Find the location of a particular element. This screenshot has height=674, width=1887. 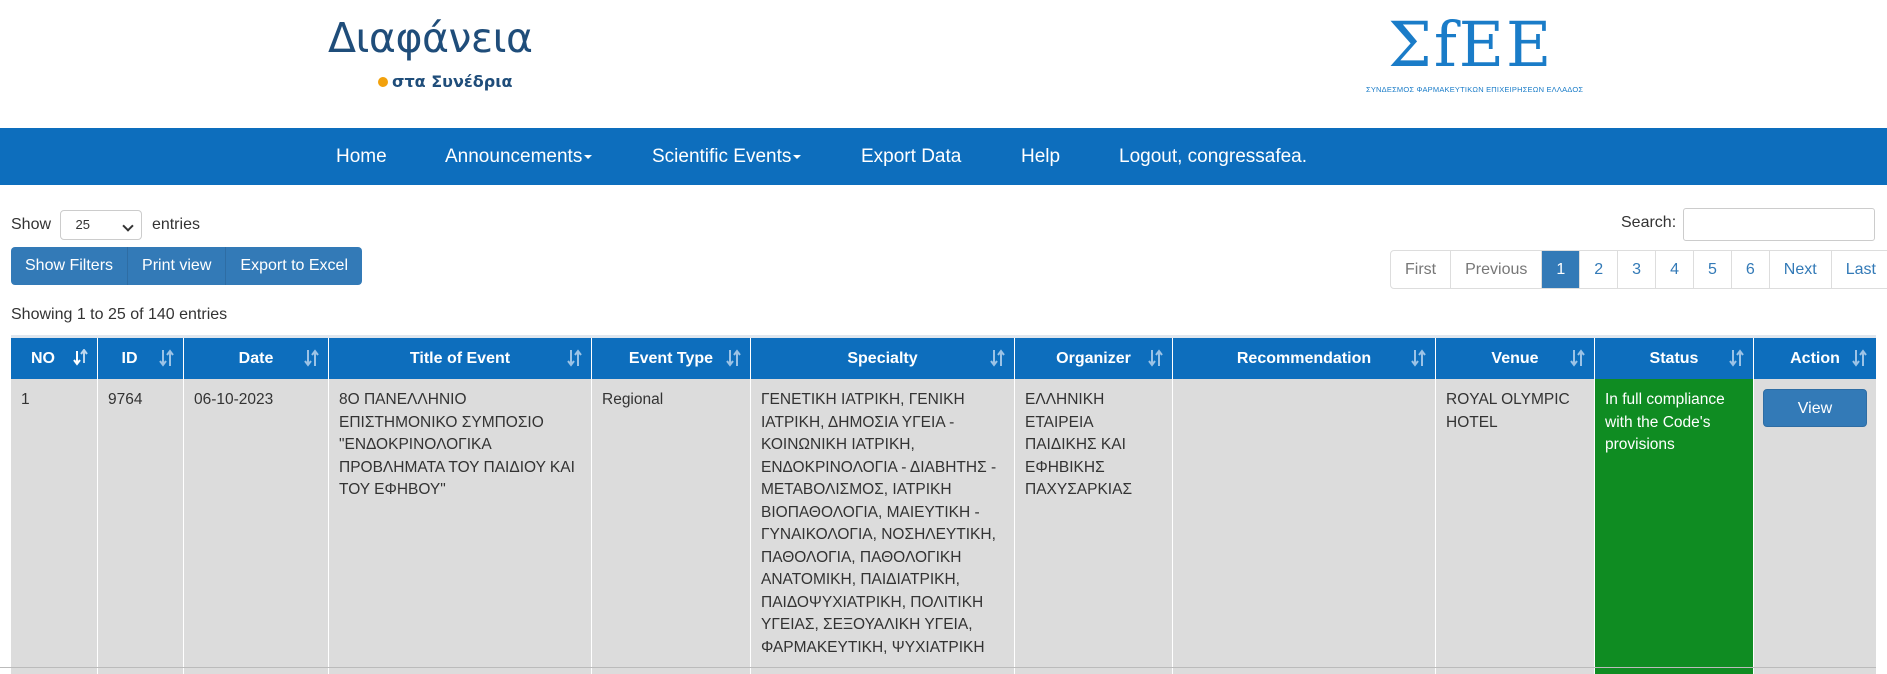

col-header-organizer: Organizer is located at coordinates (1094, 358).